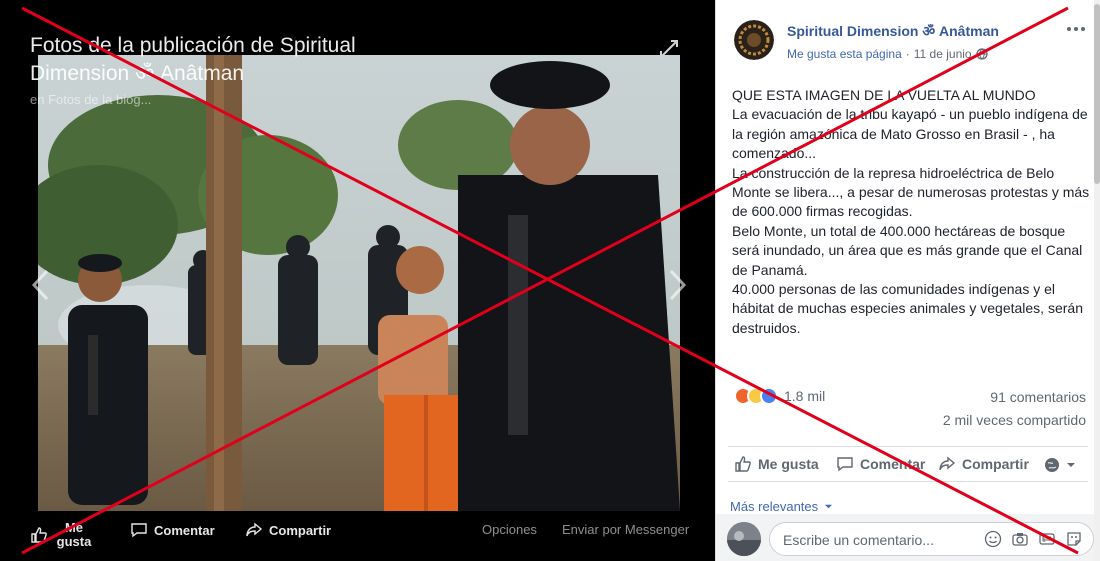 The width and height of the screenshot is (1100, 561). I want to click on panel-scrollbar, so click(1097, 280).